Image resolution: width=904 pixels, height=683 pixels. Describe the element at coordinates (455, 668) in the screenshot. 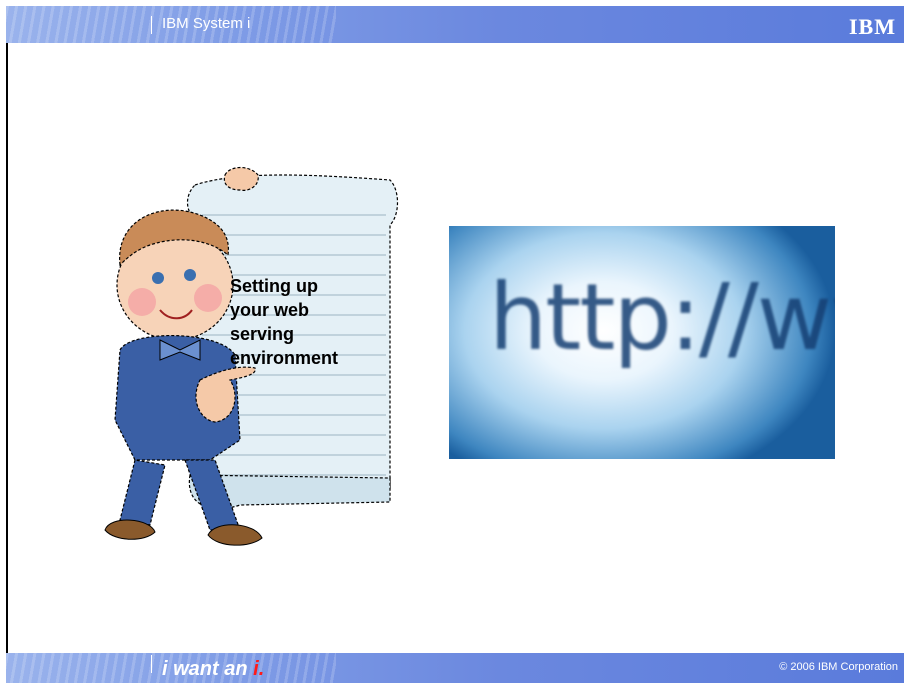

I see `footer-bar: i want an i. © 2006 IBM Corporation` at that location.